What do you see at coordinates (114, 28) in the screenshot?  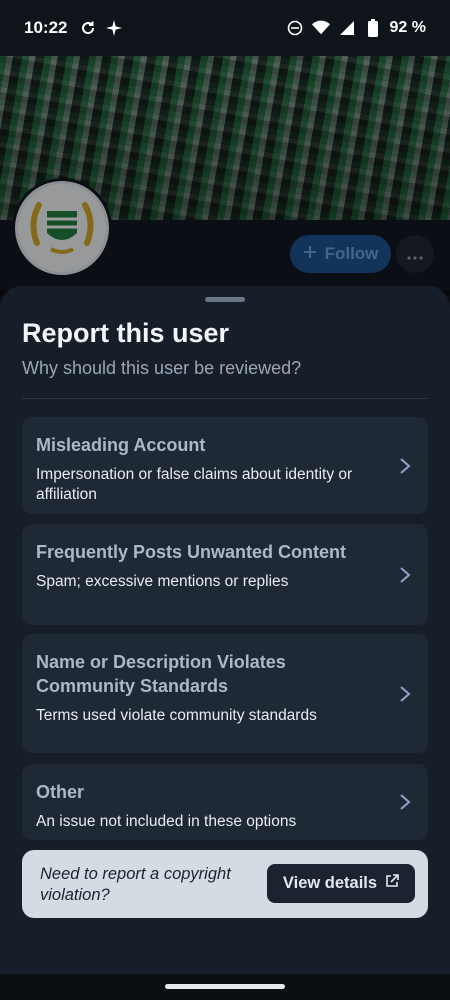 I see `sparkle-icon` at bounding box center [114, 28].